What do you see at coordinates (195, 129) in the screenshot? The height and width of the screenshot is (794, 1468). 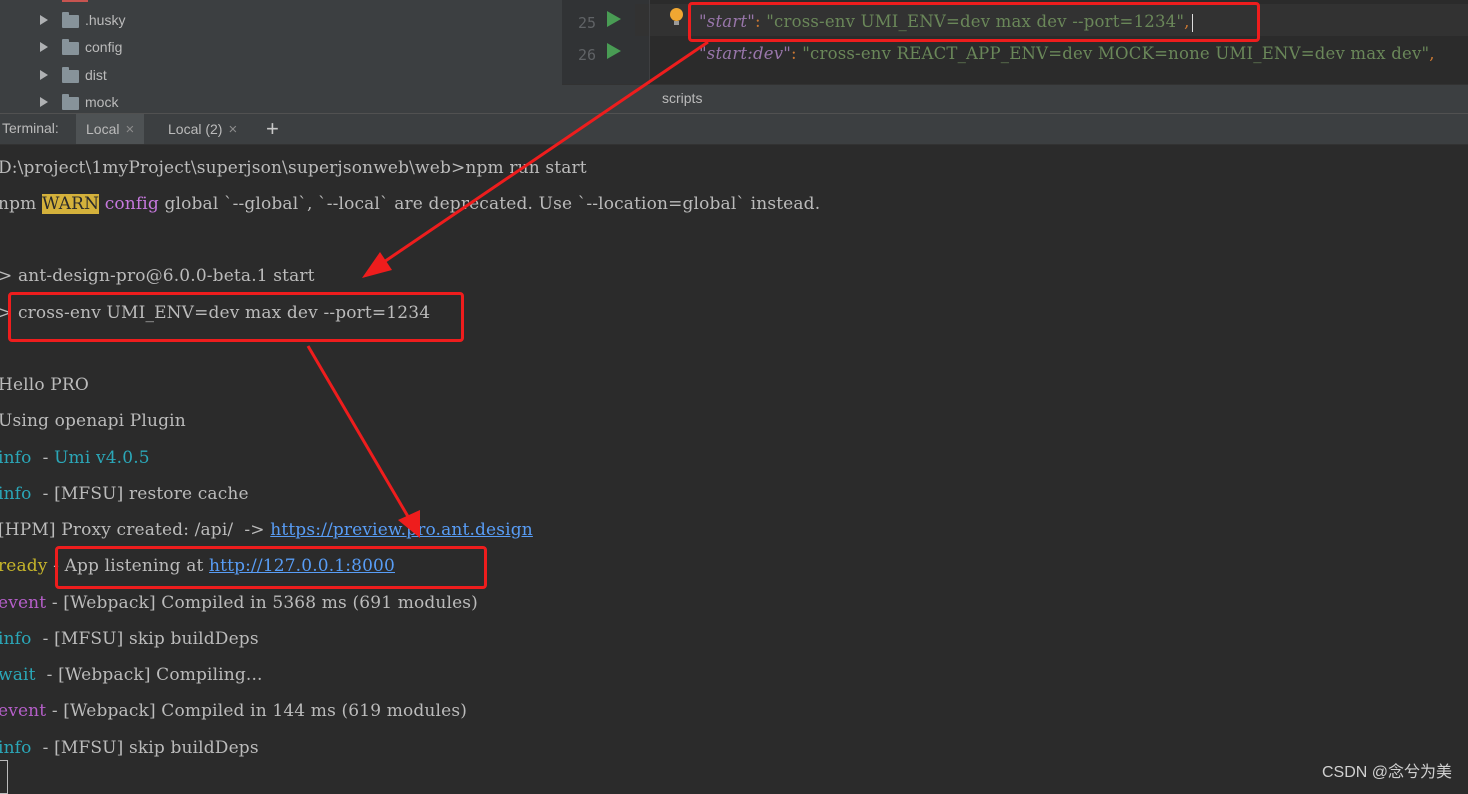 I see `tab-label: Local (2)` at bounding box center [195, 129].